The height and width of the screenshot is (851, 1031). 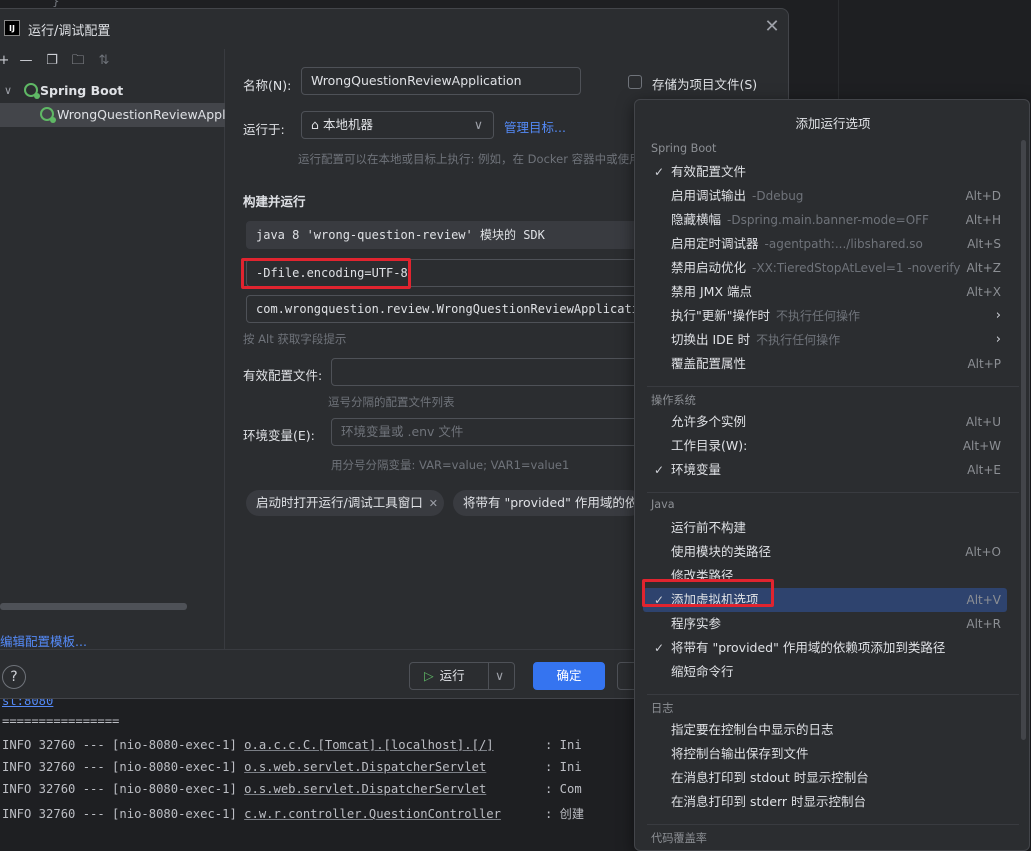 I want to click on menu-item-label: 环境变量, so click(x=696, y=469).